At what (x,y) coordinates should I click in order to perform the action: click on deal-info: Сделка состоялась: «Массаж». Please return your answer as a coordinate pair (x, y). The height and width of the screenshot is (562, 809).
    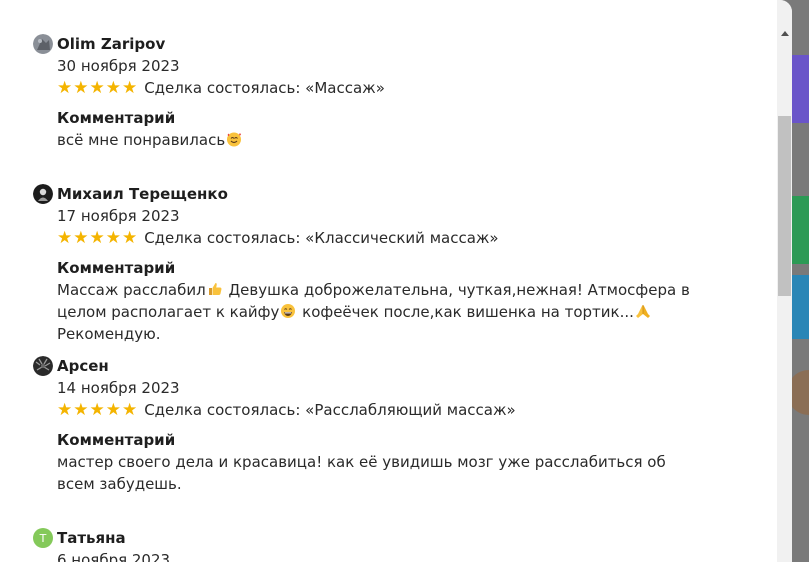
    Looking at the image, I should click on (264, 88).